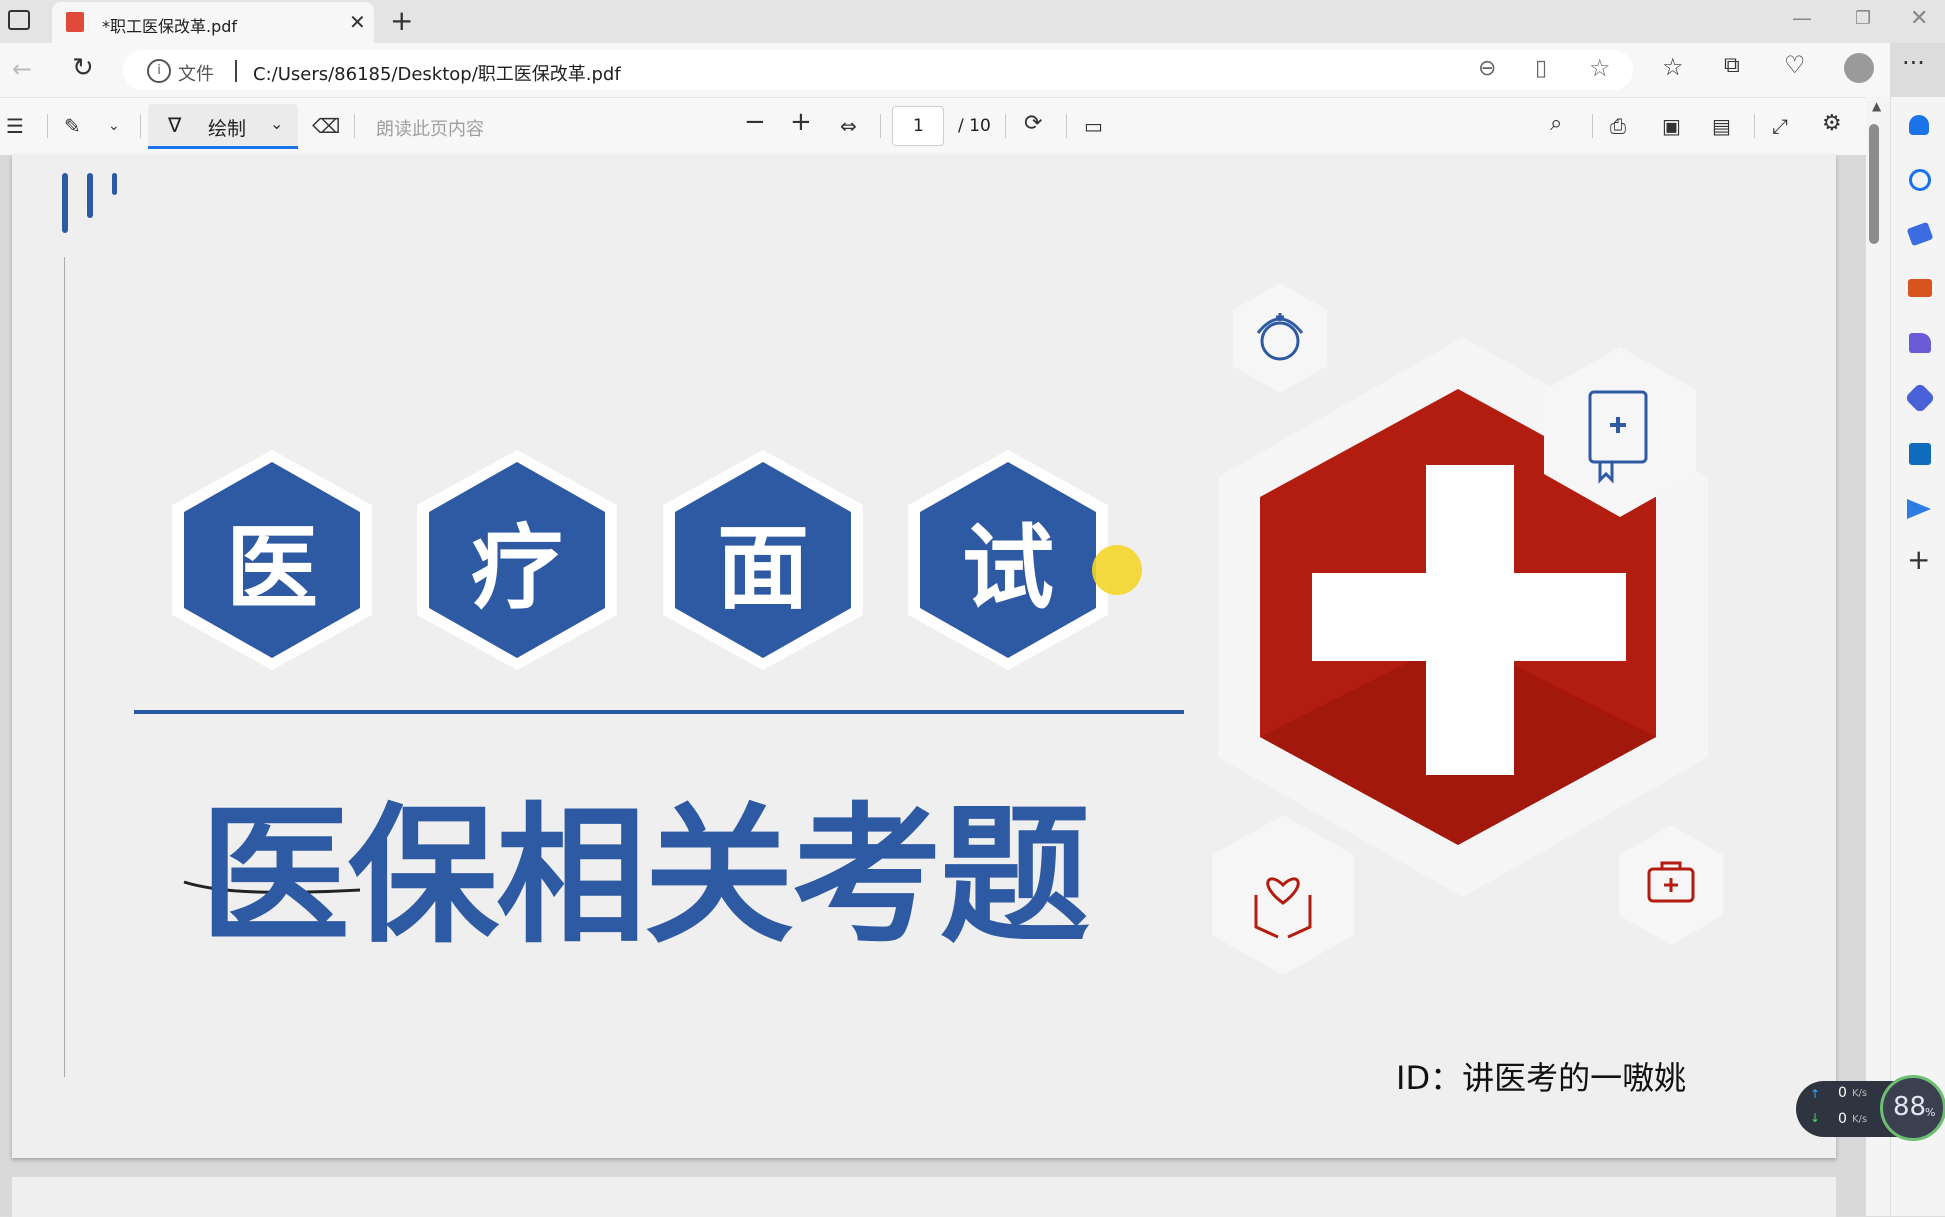 This screenshot has width=1945, height=1217. Describe the element at coordinates (1860, 1093) in the screenshot. I see `upload-unit: K/s` at that location.